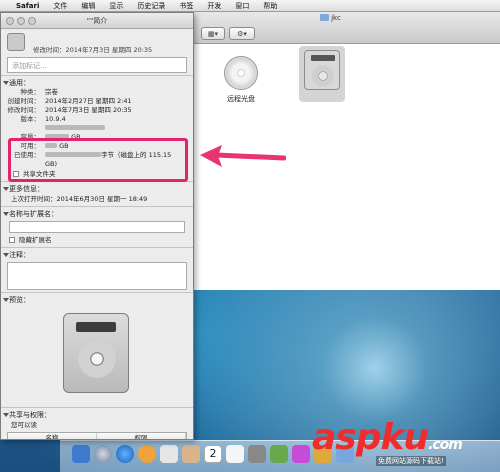 The width and height of the screenshot is (500, 472). Describe the element at coordinates (411, 461) in the screenshot. I see `watermark-tagline: 免费网站源码下载站!` at that location.